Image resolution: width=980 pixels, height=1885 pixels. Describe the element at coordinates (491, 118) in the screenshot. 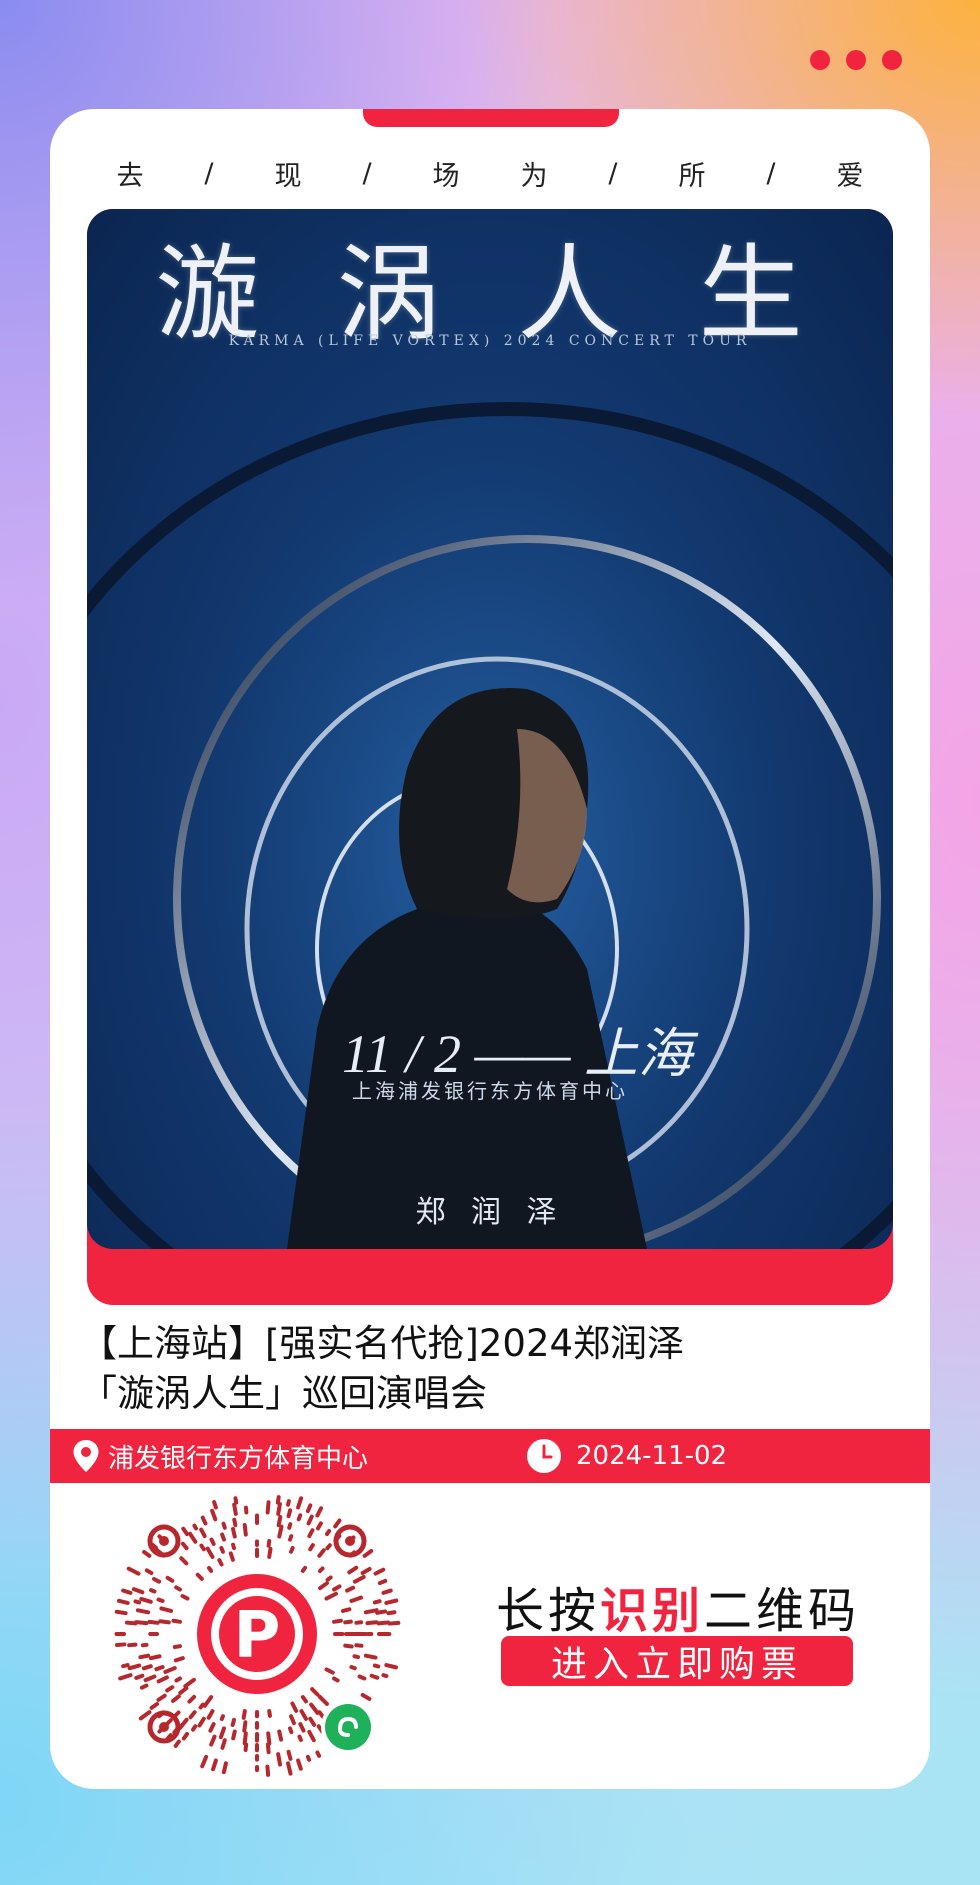

I see `card-top-tab` at that location.